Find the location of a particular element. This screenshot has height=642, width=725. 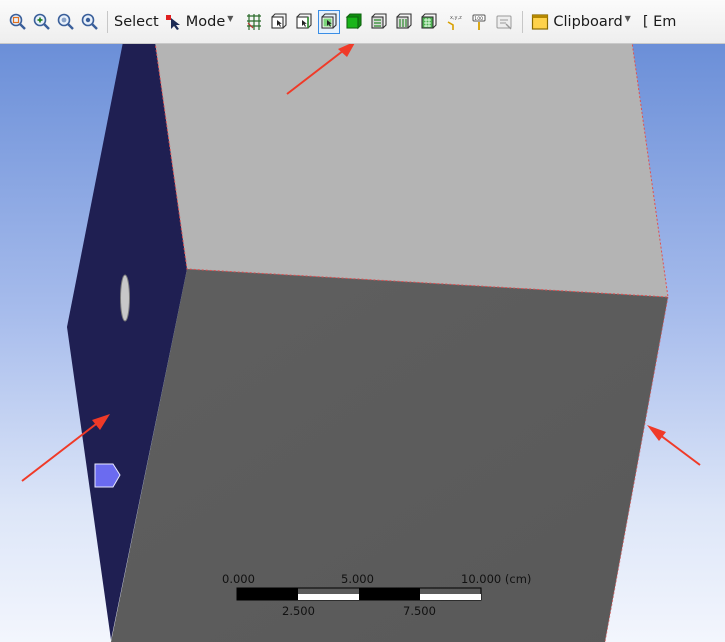

label-button is located at coordinates (504, 22).